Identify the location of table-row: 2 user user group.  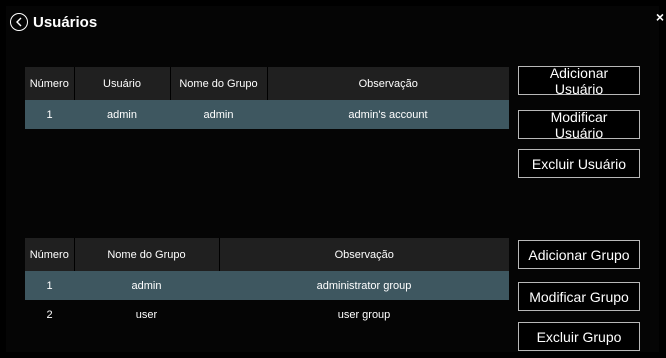
(267, 314).